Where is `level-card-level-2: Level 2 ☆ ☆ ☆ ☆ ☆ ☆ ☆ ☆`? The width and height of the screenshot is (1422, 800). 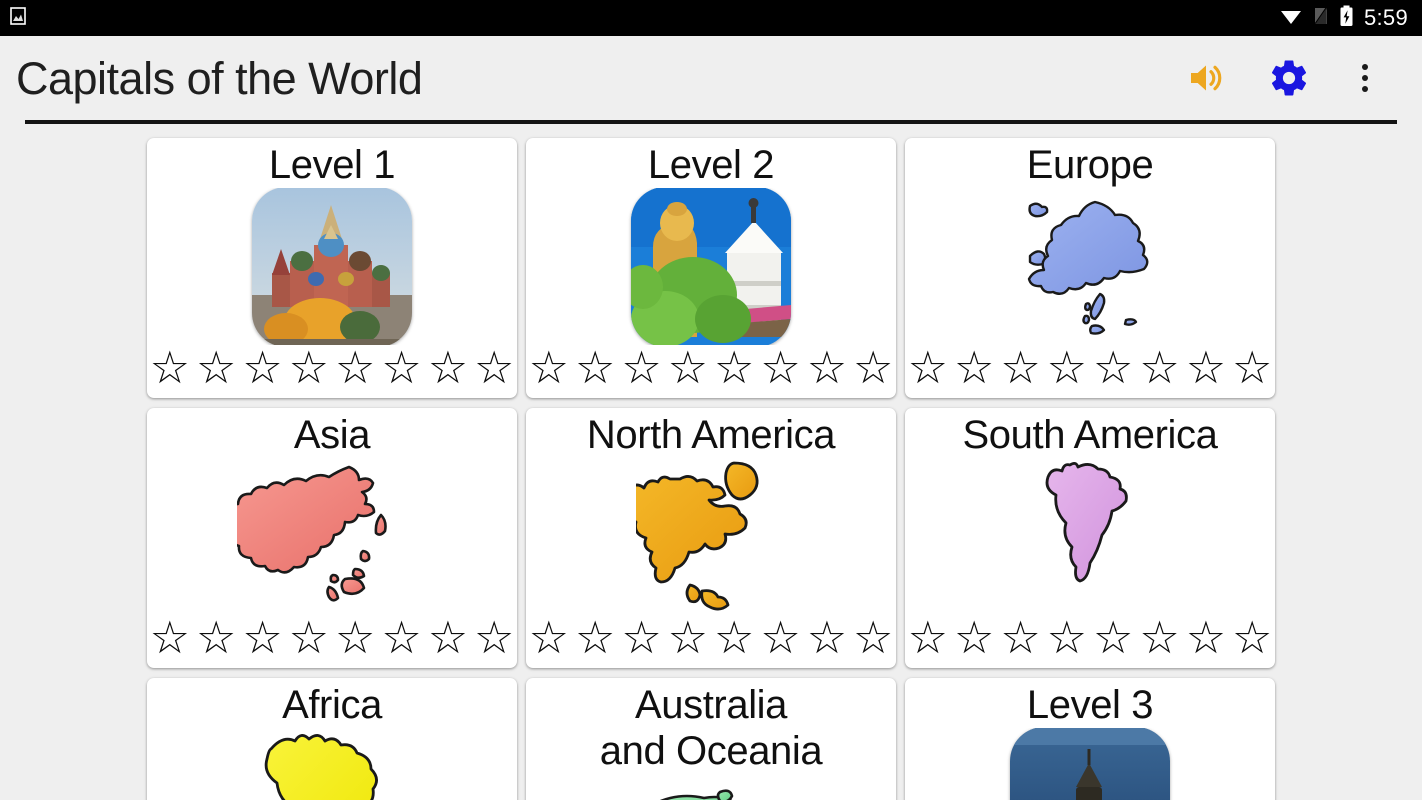 level-card-level-2: Level 2 ☆ ☆ ☆ ☆ ☆ ☆ ☆ ☆ is located at coordinates (711, 268).